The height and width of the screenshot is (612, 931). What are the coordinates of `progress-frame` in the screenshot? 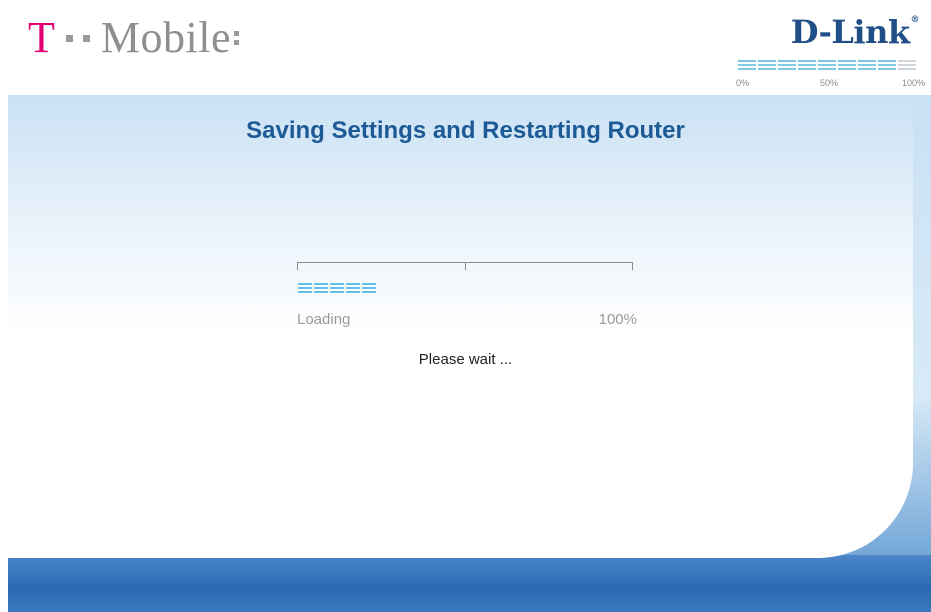 It's located at (465, 266).